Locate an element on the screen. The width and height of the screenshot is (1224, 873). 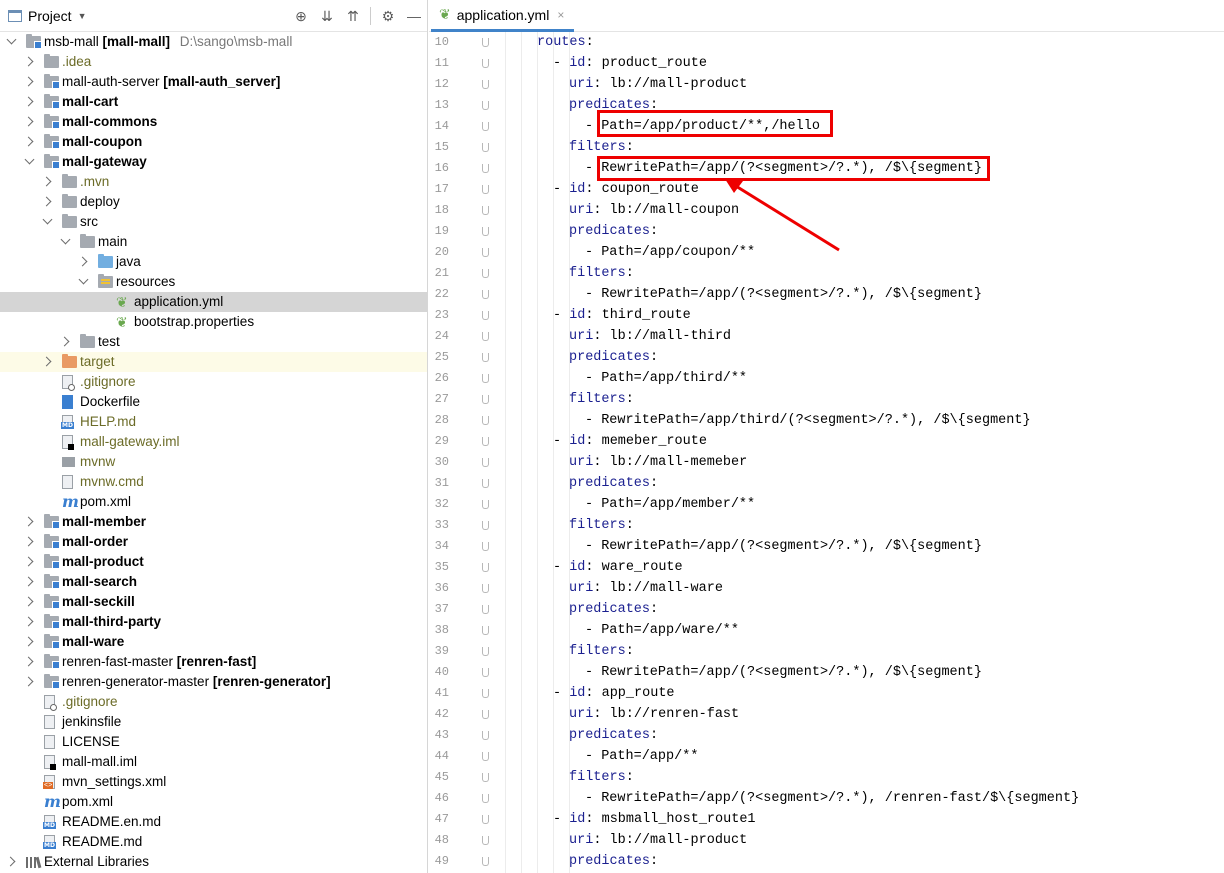
tree-row: mall-search is located at coordinates (213, 582).